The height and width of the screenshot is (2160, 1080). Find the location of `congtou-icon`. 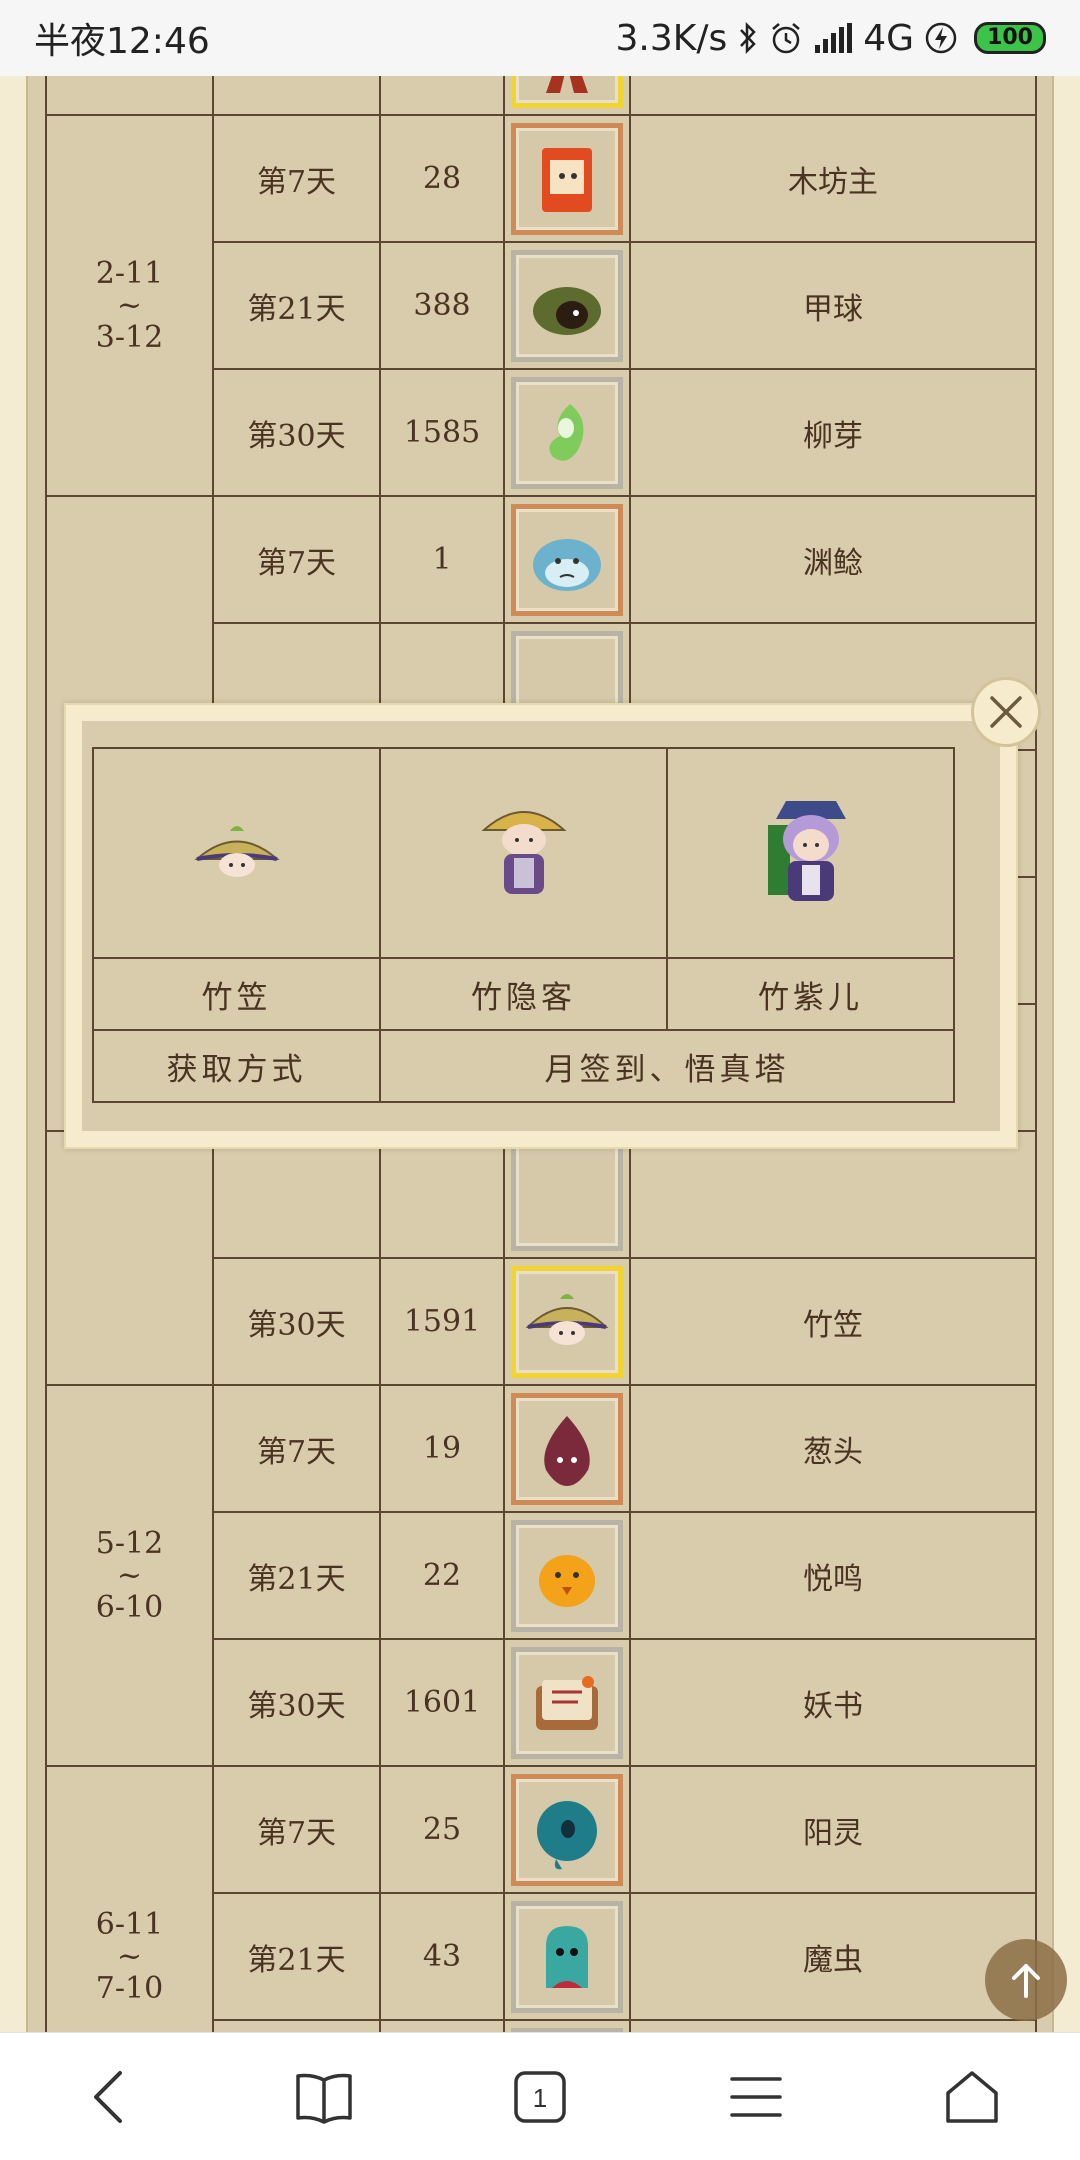

congtou-icon is located at coordinates (567, 1450).